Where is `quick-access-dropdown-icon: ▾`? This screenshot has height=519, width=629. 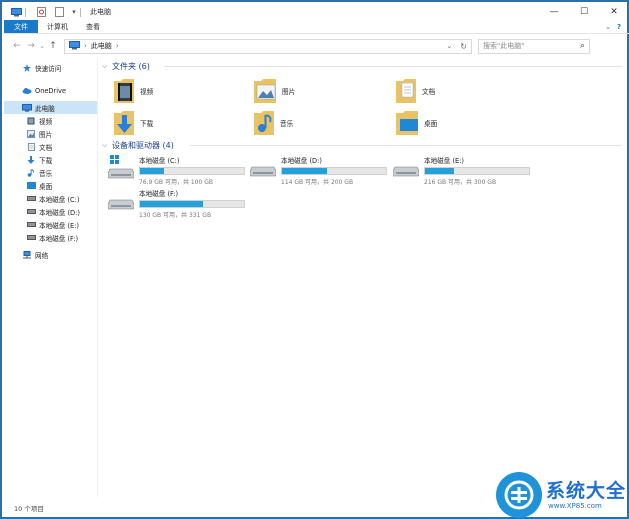 quick-access-dropdown-icon: ▾ is located at coordinates (74, 12).